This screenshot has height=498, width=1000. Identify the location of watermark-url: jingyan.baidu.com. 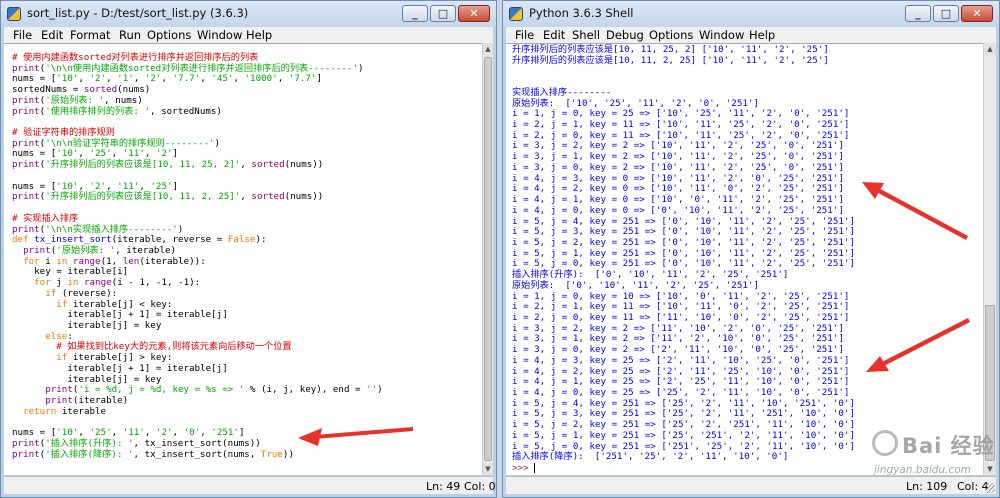
(922, 470).